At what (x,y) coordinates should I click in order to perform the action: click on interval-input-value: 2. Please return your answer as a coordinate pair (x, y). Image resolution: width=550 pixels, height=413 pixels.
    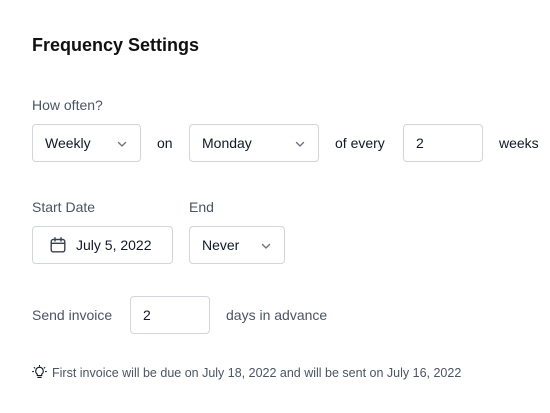
    Looking at the image, I should click on (420, 143).